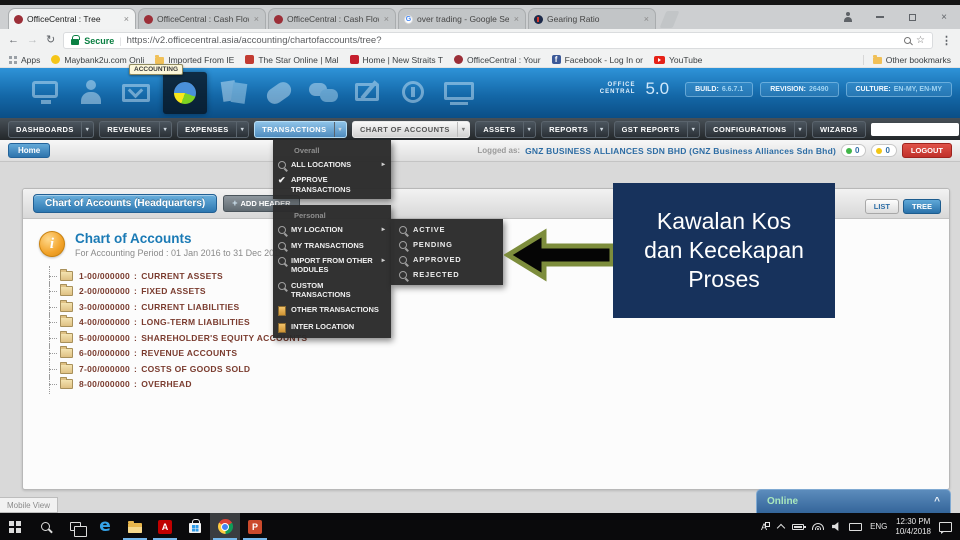 The width and height of the screenshot is (960, 540). I want to click on clock: 12:30 PM 10/4/2018, so click(913, 527).